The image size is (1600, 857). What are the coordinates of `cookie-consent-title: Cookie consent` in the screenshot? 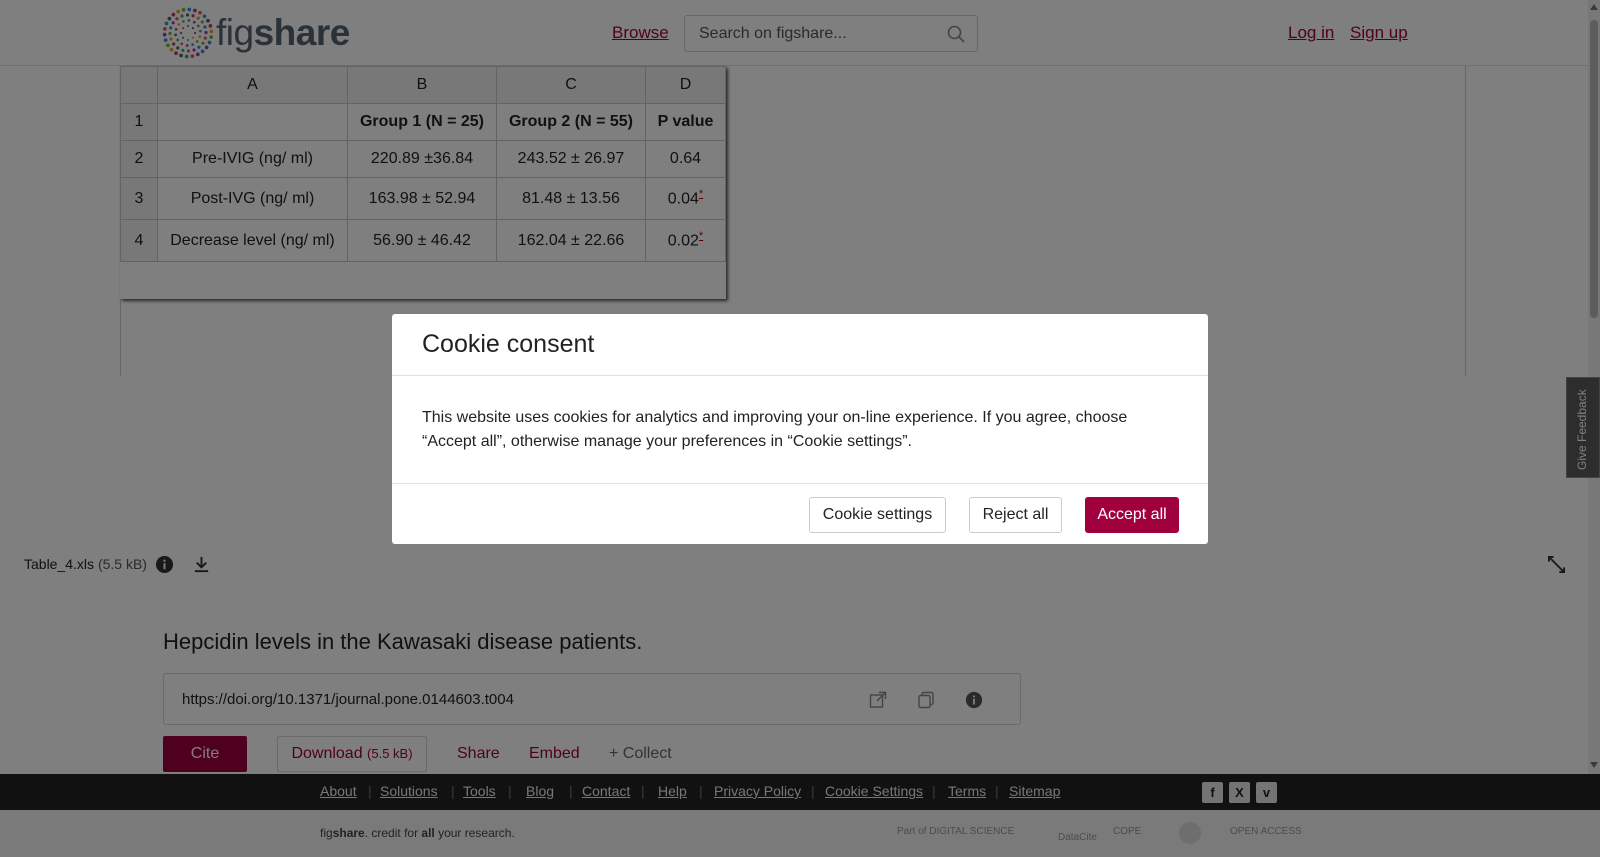 It's located at (508, 344).